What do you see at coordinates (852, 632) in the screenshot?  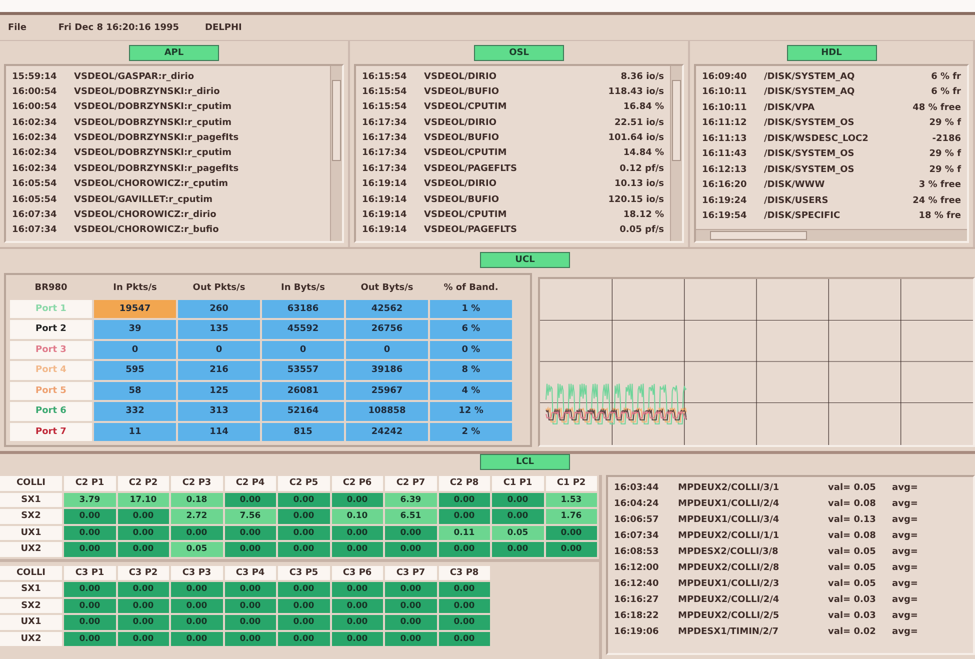 I see `log-value: val= 0.02` at bounding box center [852, 632].